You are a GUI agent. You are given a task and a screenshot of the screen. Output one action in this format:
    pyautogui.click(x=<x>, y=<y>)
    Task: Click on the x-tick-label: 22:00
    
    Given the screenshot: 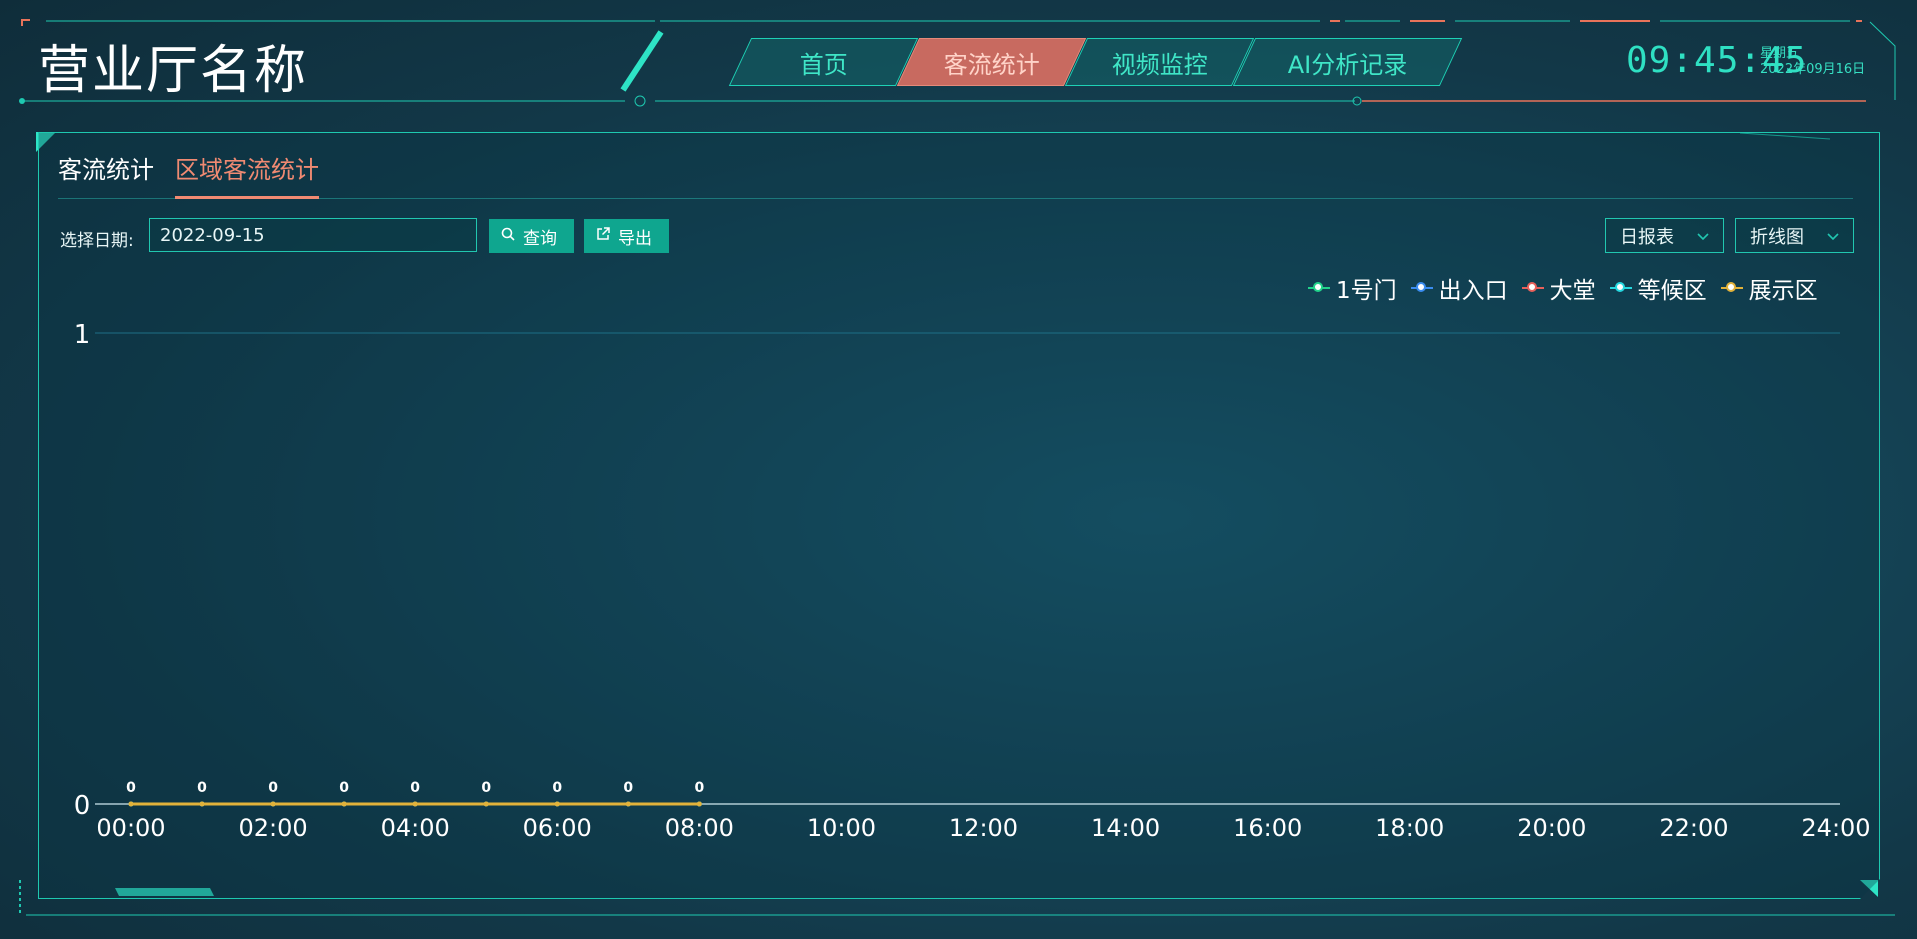 What is the action you would take?
    pyautogui.click(x=1693, y=828)
    